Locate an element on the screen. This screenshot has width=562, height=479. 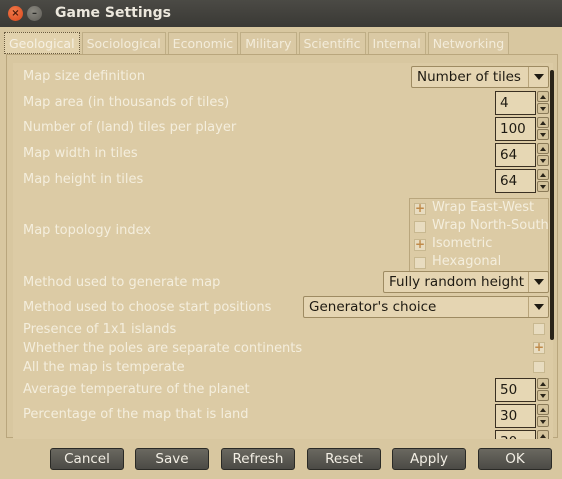
map-width-stepper: 64 is located at coordinates (522, 155).